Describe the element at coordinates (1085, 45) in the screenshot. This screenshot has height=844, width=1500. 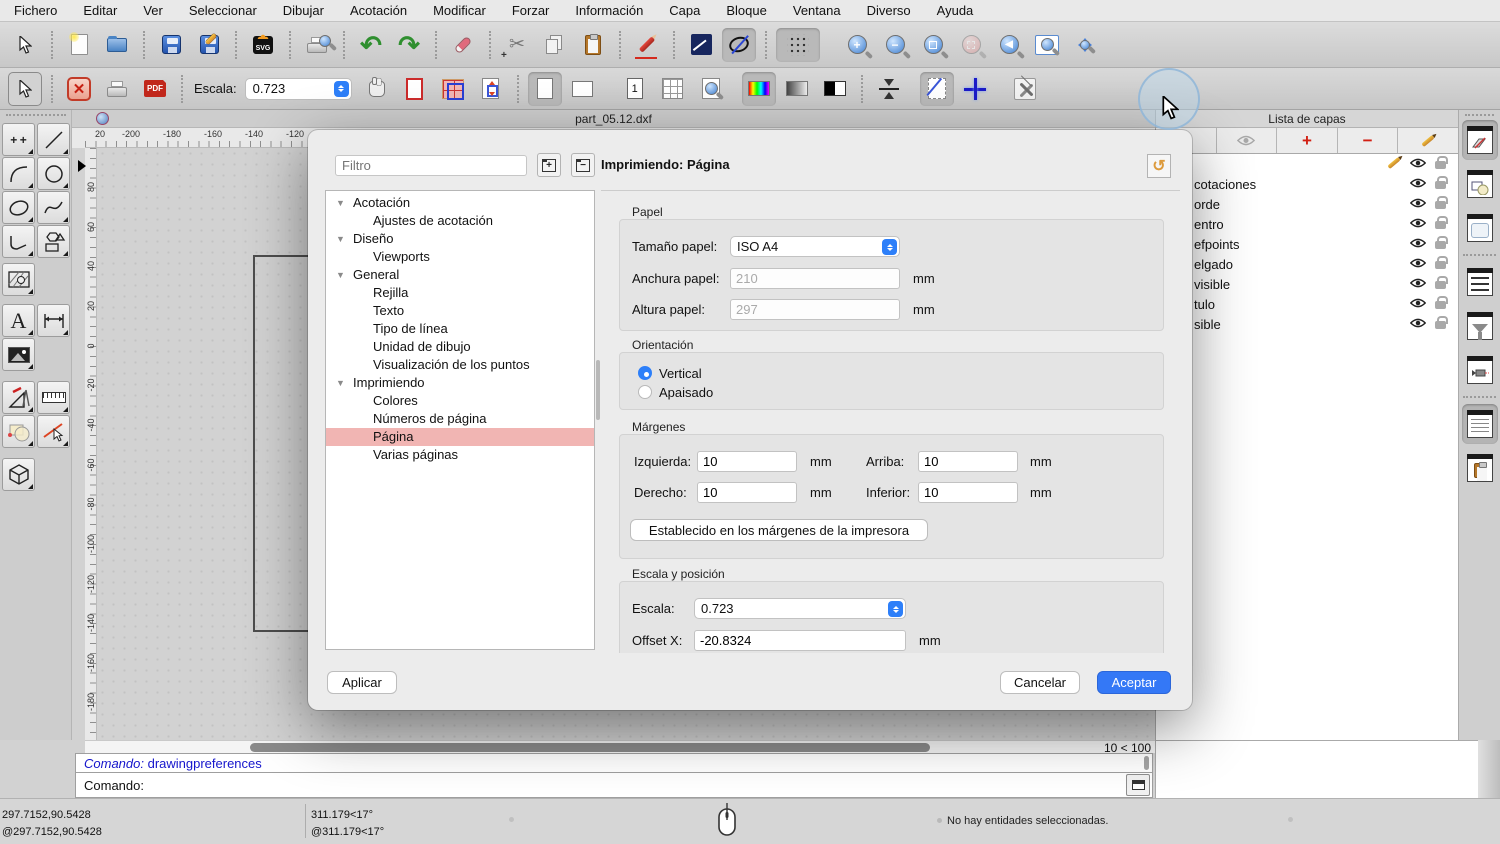
I see `zoom-pan-button` at that location.